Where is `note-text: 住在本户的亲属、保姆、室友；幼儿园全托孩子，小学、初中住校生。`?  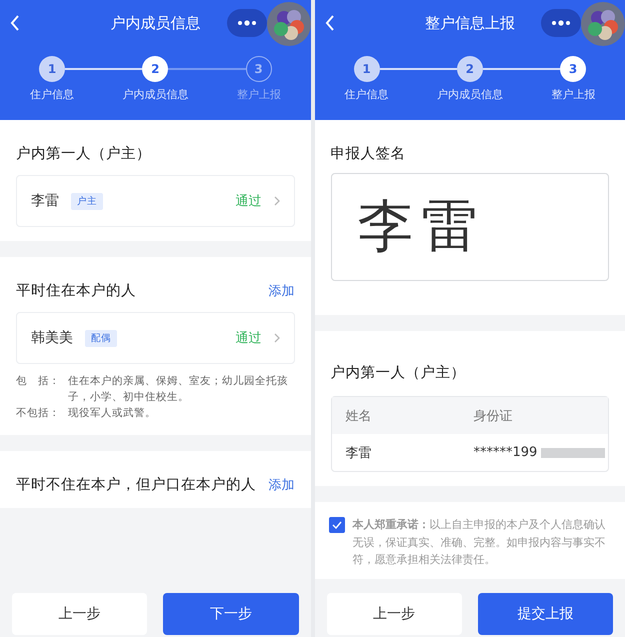 note-text: 住在本户的亲属、保姆、室友；幼儿园全托孩子，小学、初中住校生。 is located at coordinates (178, 389).